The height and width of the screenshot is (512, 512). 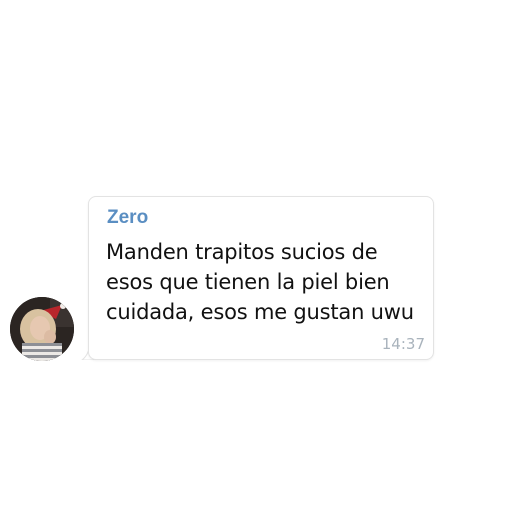 I want to click on message-timestamp: 14:37, so click(x=403, y=344).